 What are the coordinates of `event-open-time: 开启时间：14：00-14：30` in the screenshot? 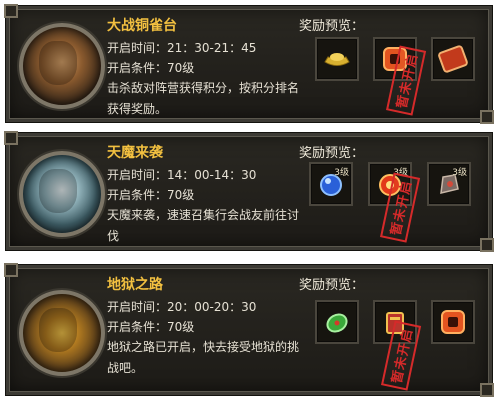 It's located at (182, 175).